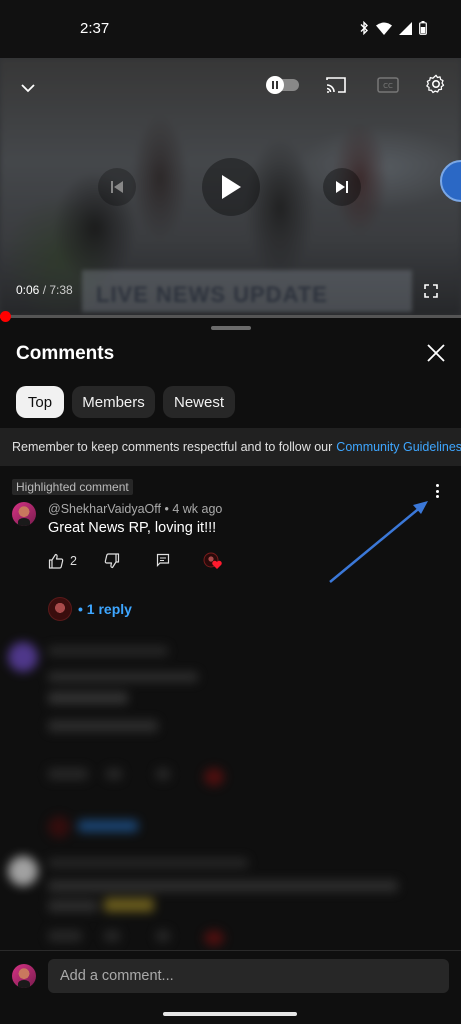  Describe the element at coordinates (113, 402) in the screenshot. I see `tab-members: Members` at that location.